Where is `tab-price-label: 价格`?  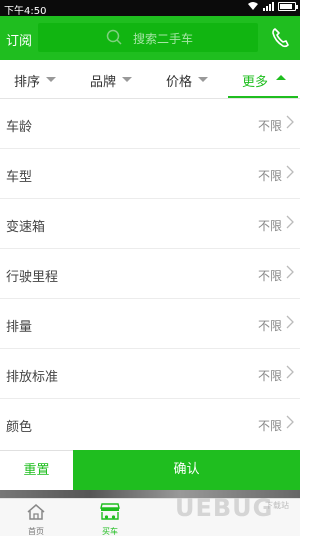
tab-price-label: 价格 is located at coordinates (179, 82).